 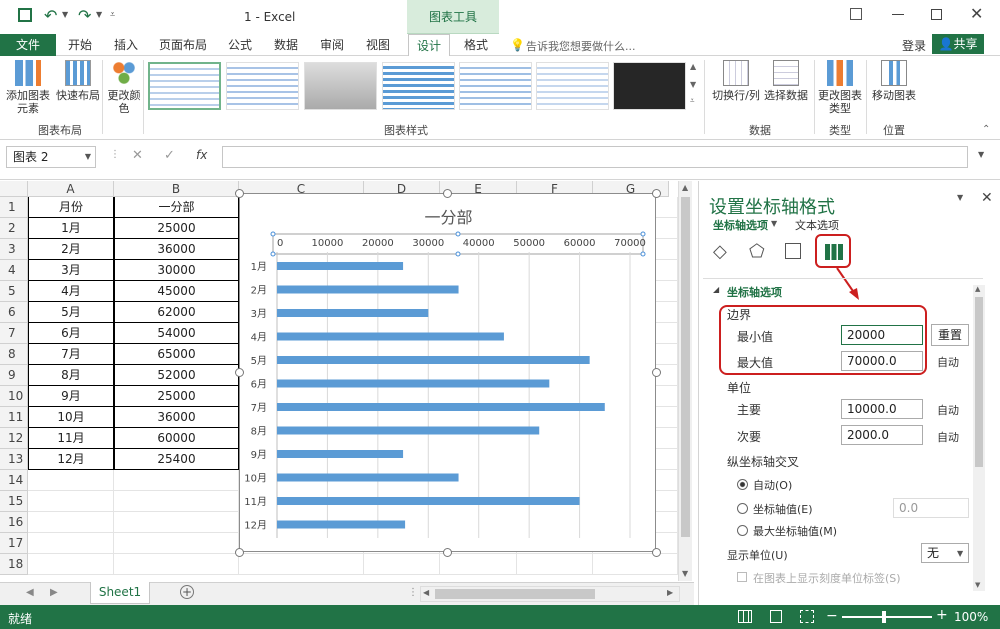 I want to click on cell: 60000, so click(x=176, y=438).